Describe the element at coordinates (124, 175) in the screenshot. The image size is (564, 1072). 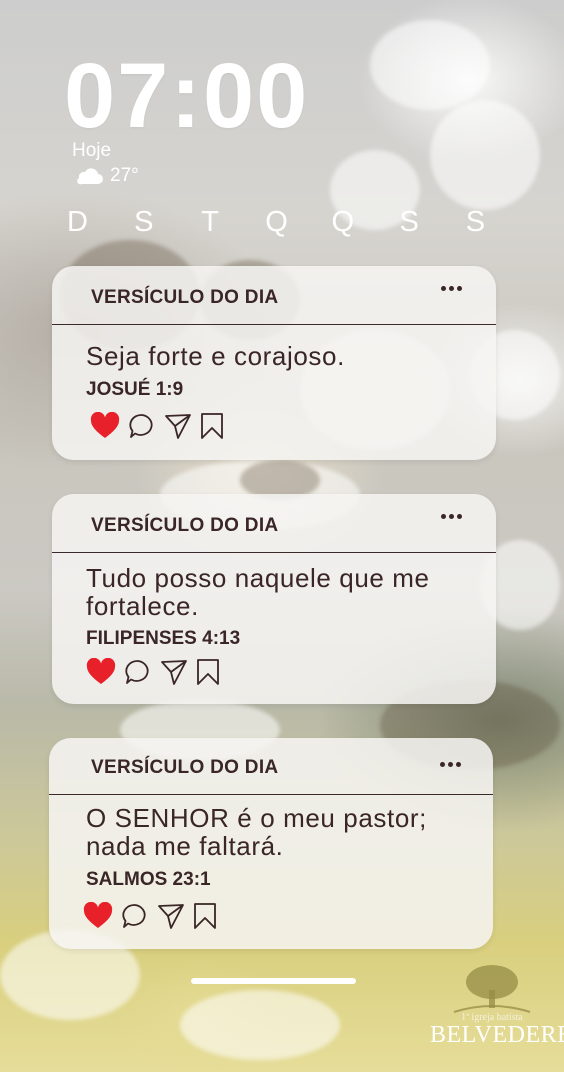
I see `temperature: 27°` at that location.